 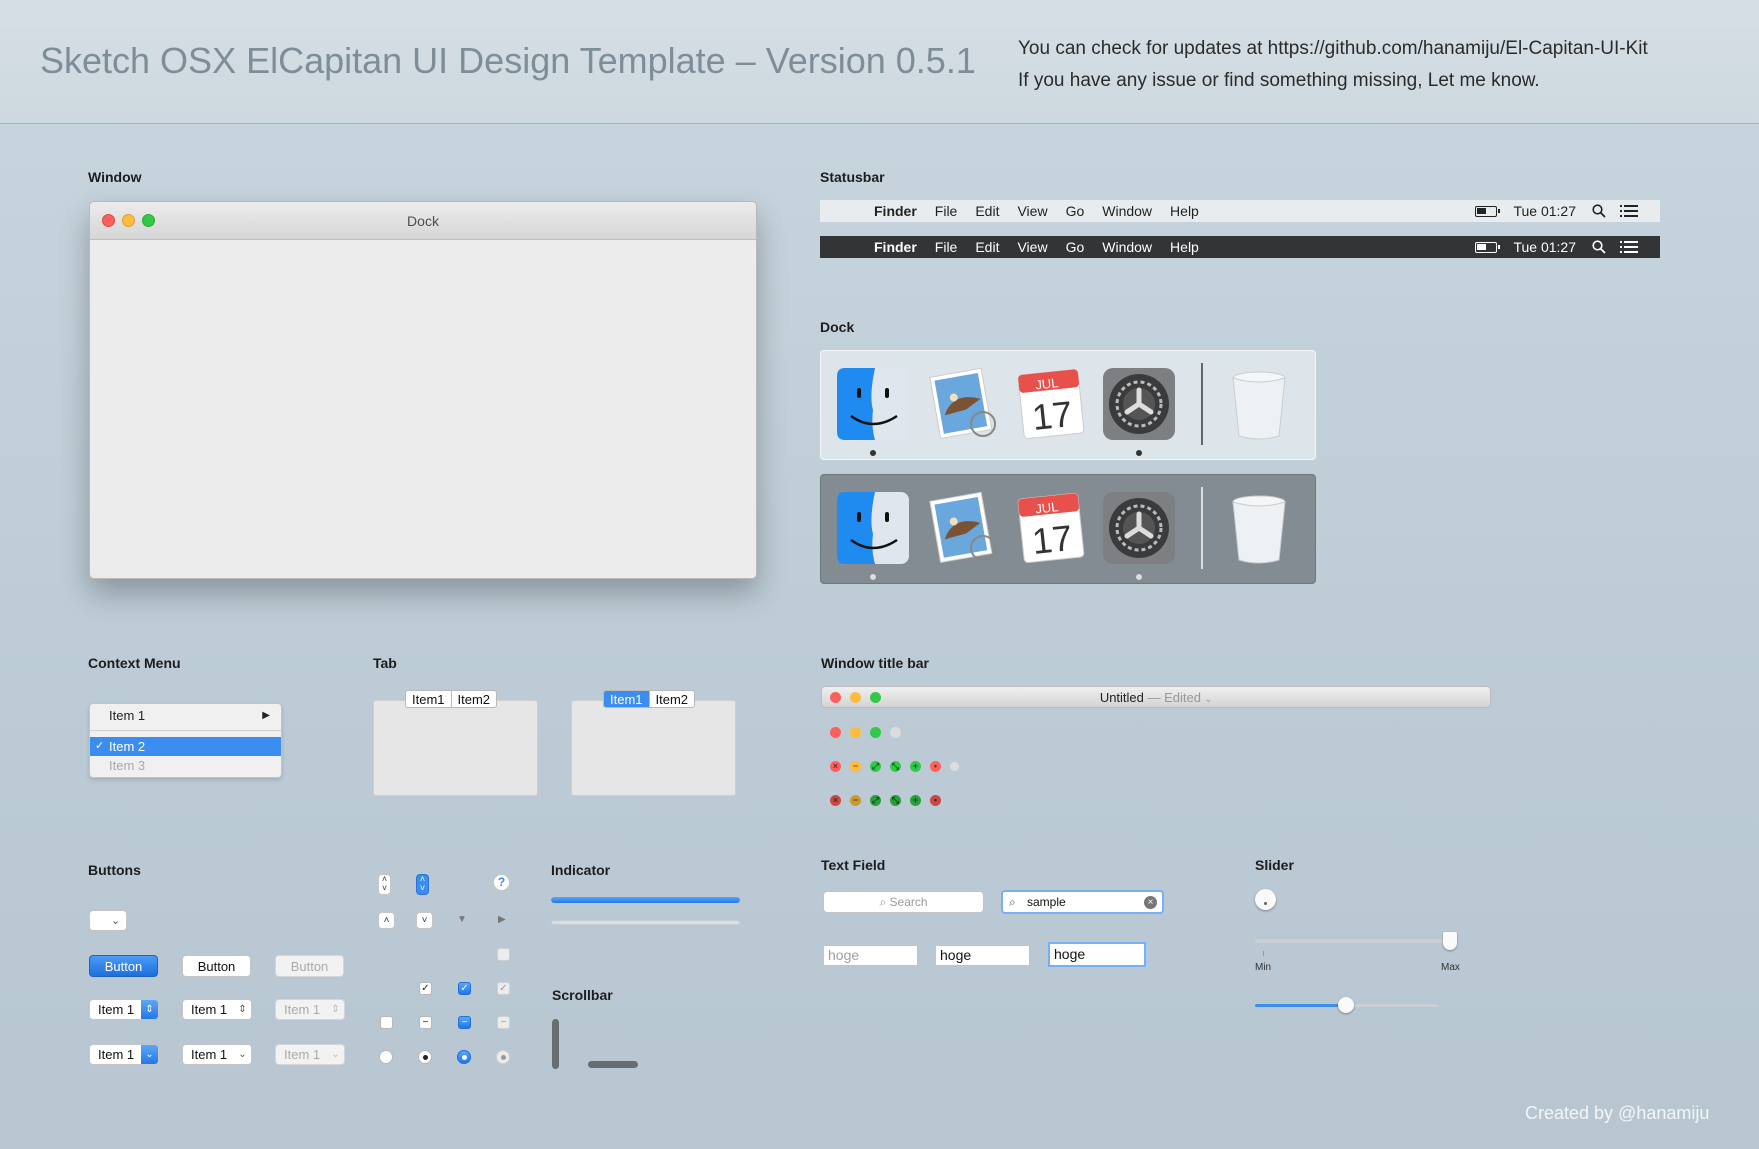 I want to click on circular-slider, so click(x=1265, y=899).